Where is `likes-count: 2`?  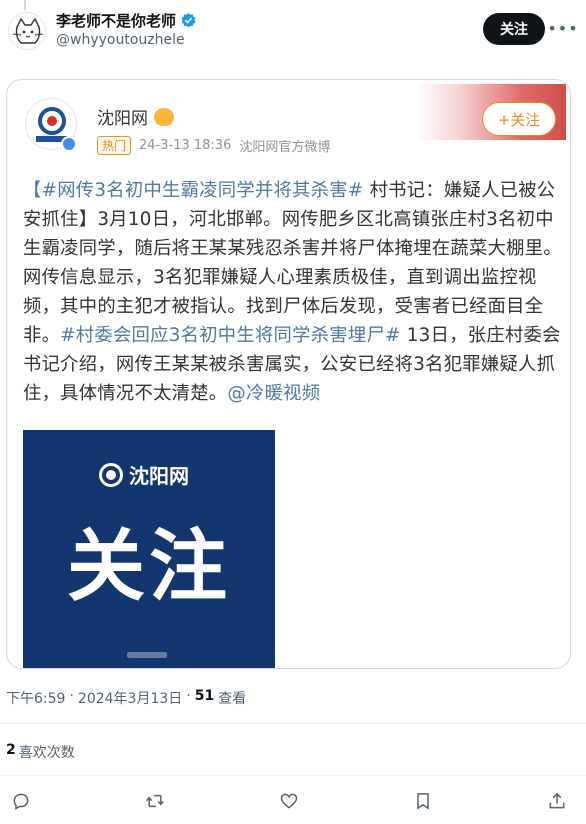
likes-count: 2 is located at coordinates (11, 750).